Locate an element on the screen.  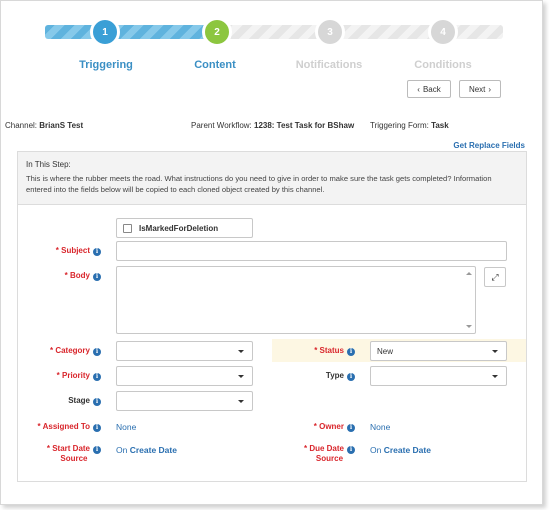
step-label-conditions: Conditions is located at coordinates (443, 65).